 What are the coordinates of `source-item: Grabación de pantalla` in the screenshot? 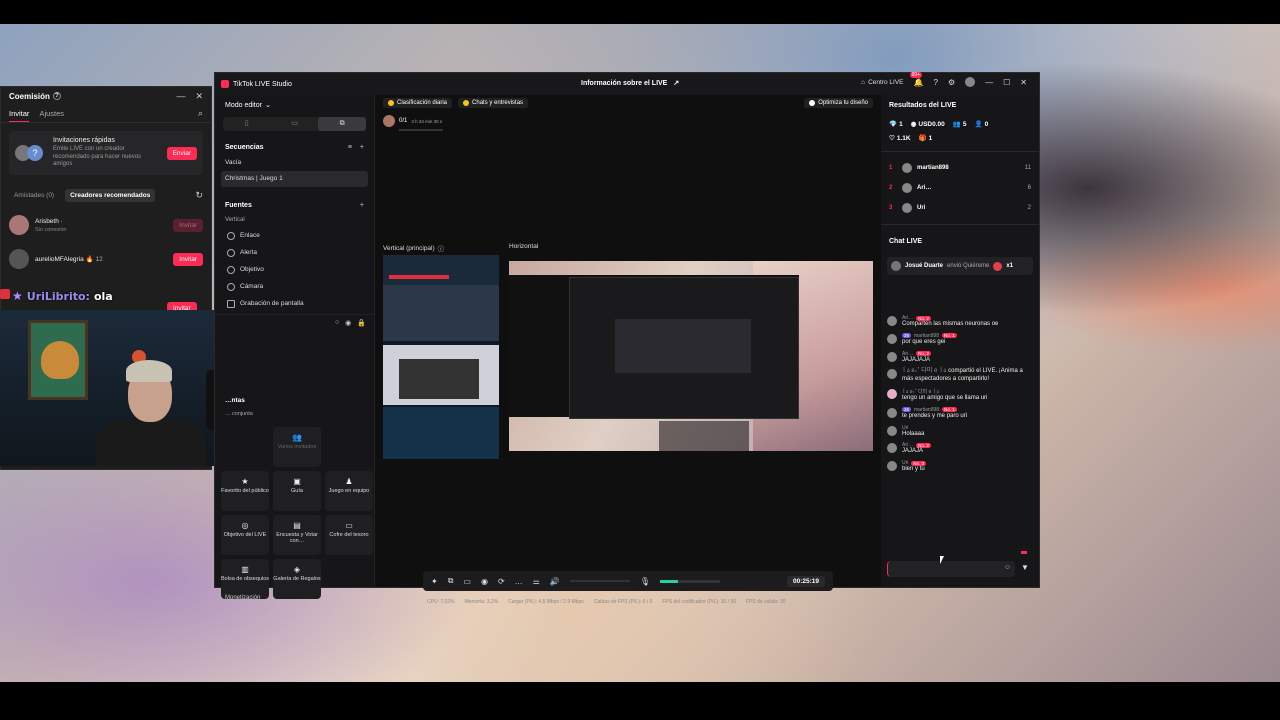 It's located at (294, 303).